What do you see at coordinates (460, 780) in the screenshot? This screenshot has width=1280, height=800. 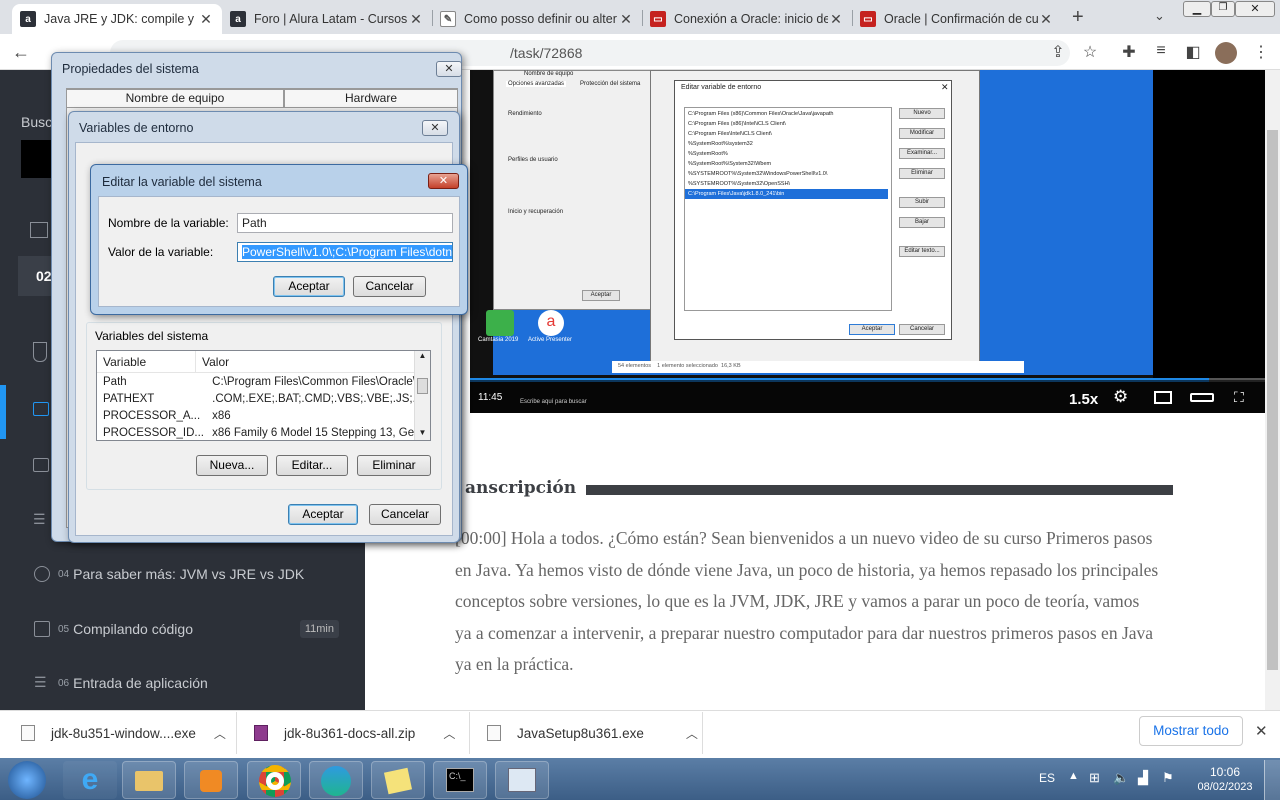 I see `command-prompt-icon: C:\_` at bounding box center [460, 780].